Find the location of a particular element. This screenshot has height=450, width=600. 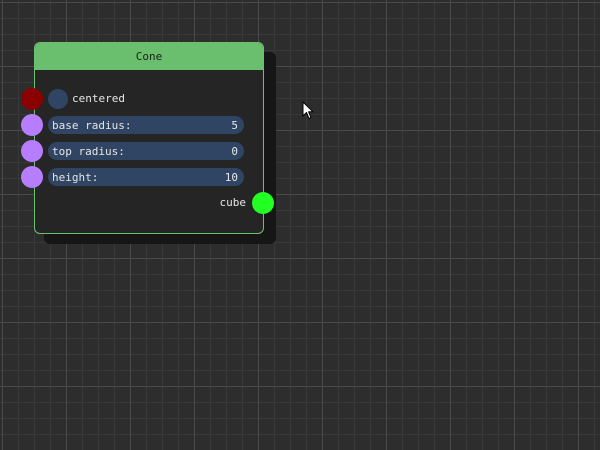

height-field: height: 10 is located at coordinates (146, 177).